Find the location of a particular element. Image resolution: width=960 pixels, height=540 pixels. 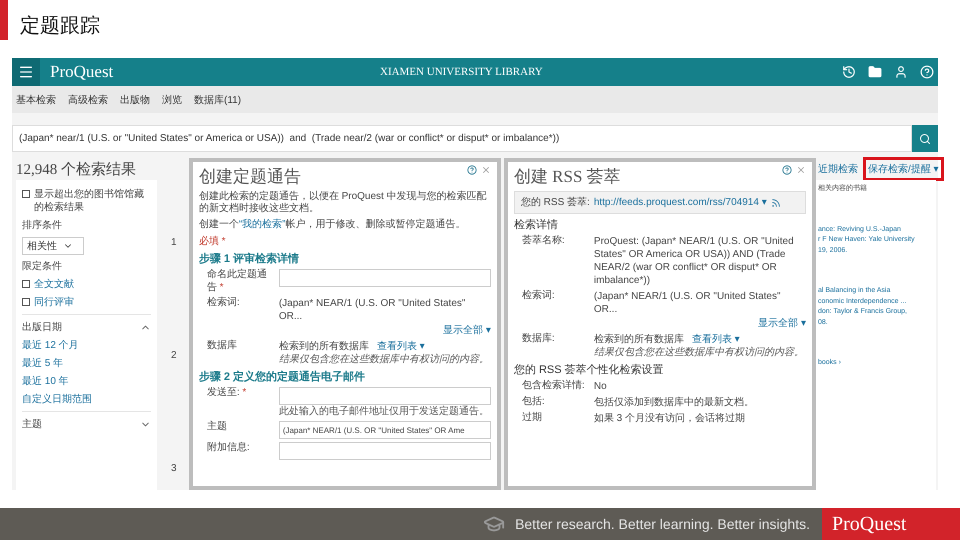

section-heading: 检索详情 is located at coordinates (536, 225).